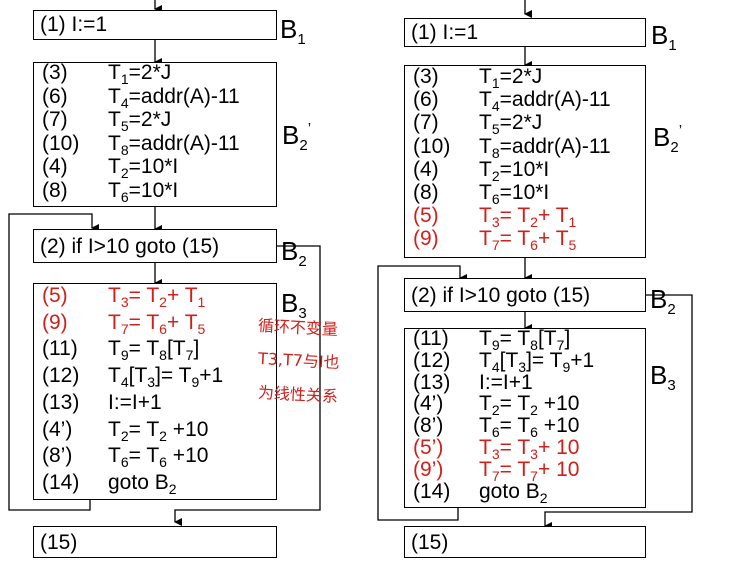  What do you see at coordinates (143, 191) in the screenshot?
I see `left-b2prime-row-statement: T6=10*I` at bounding box center [143, 191].